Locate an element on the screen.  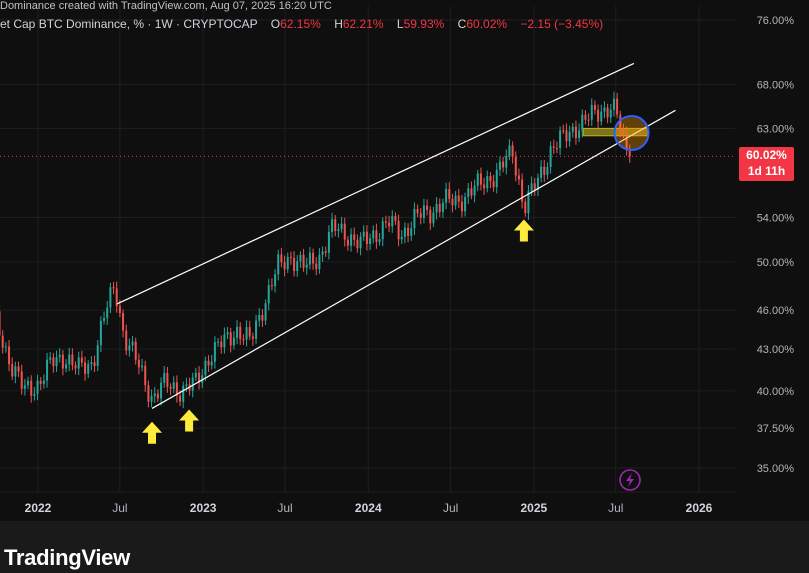
last-price-badge: 60.02% 1d 11h is located at coordinates (766, 164).